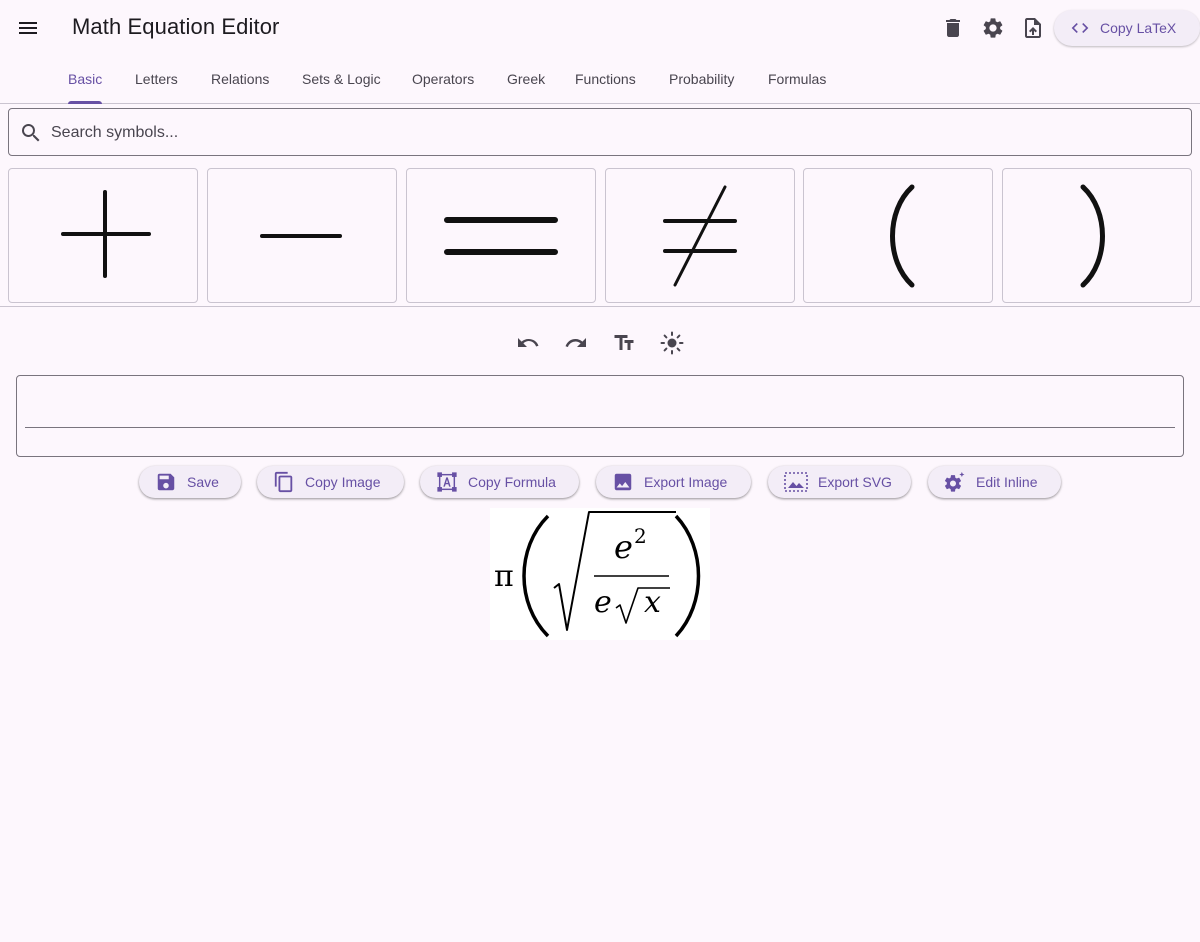 The width and height of the screenshot is (1200, 942). What do you see at coordinates (687, 576) in the screenshot?
I see `right-paren` at bounding box center [687, 576].